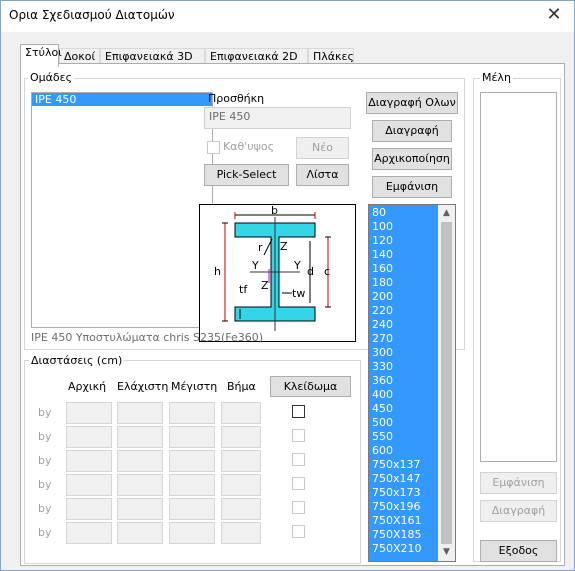  I want to click on size-item: 220, so click(404, 311).